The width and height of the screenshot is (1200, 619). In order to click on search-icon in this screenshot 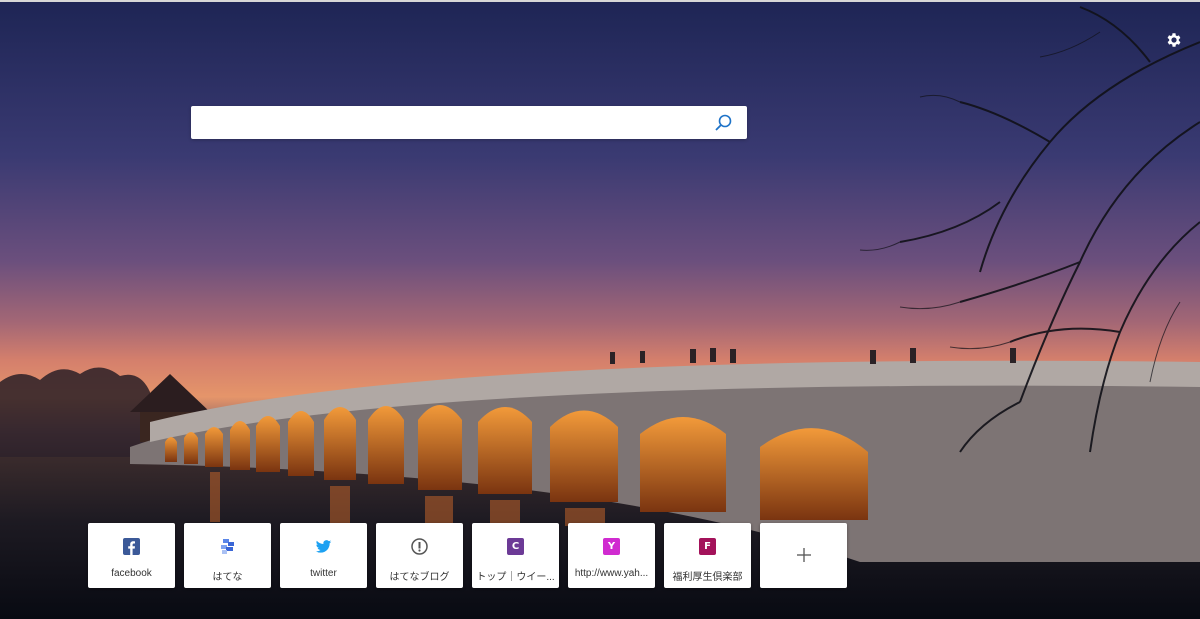, I will do `click(723, 123)`.